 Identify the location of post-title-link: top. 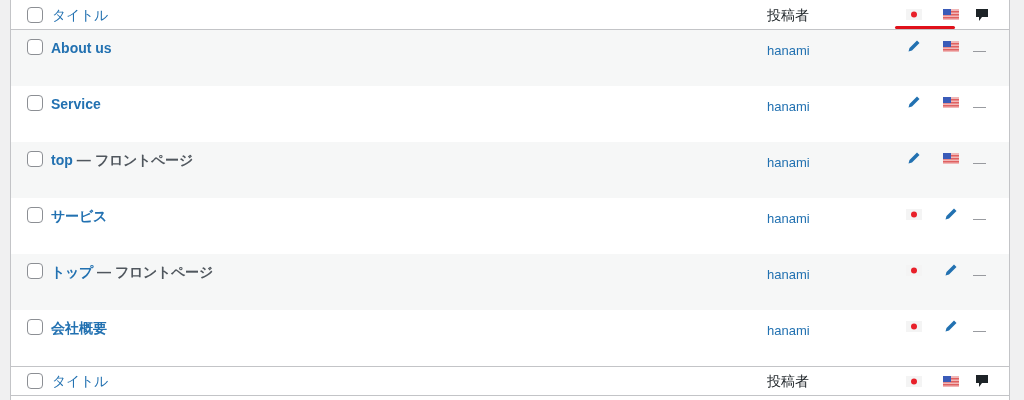
(62, 160).